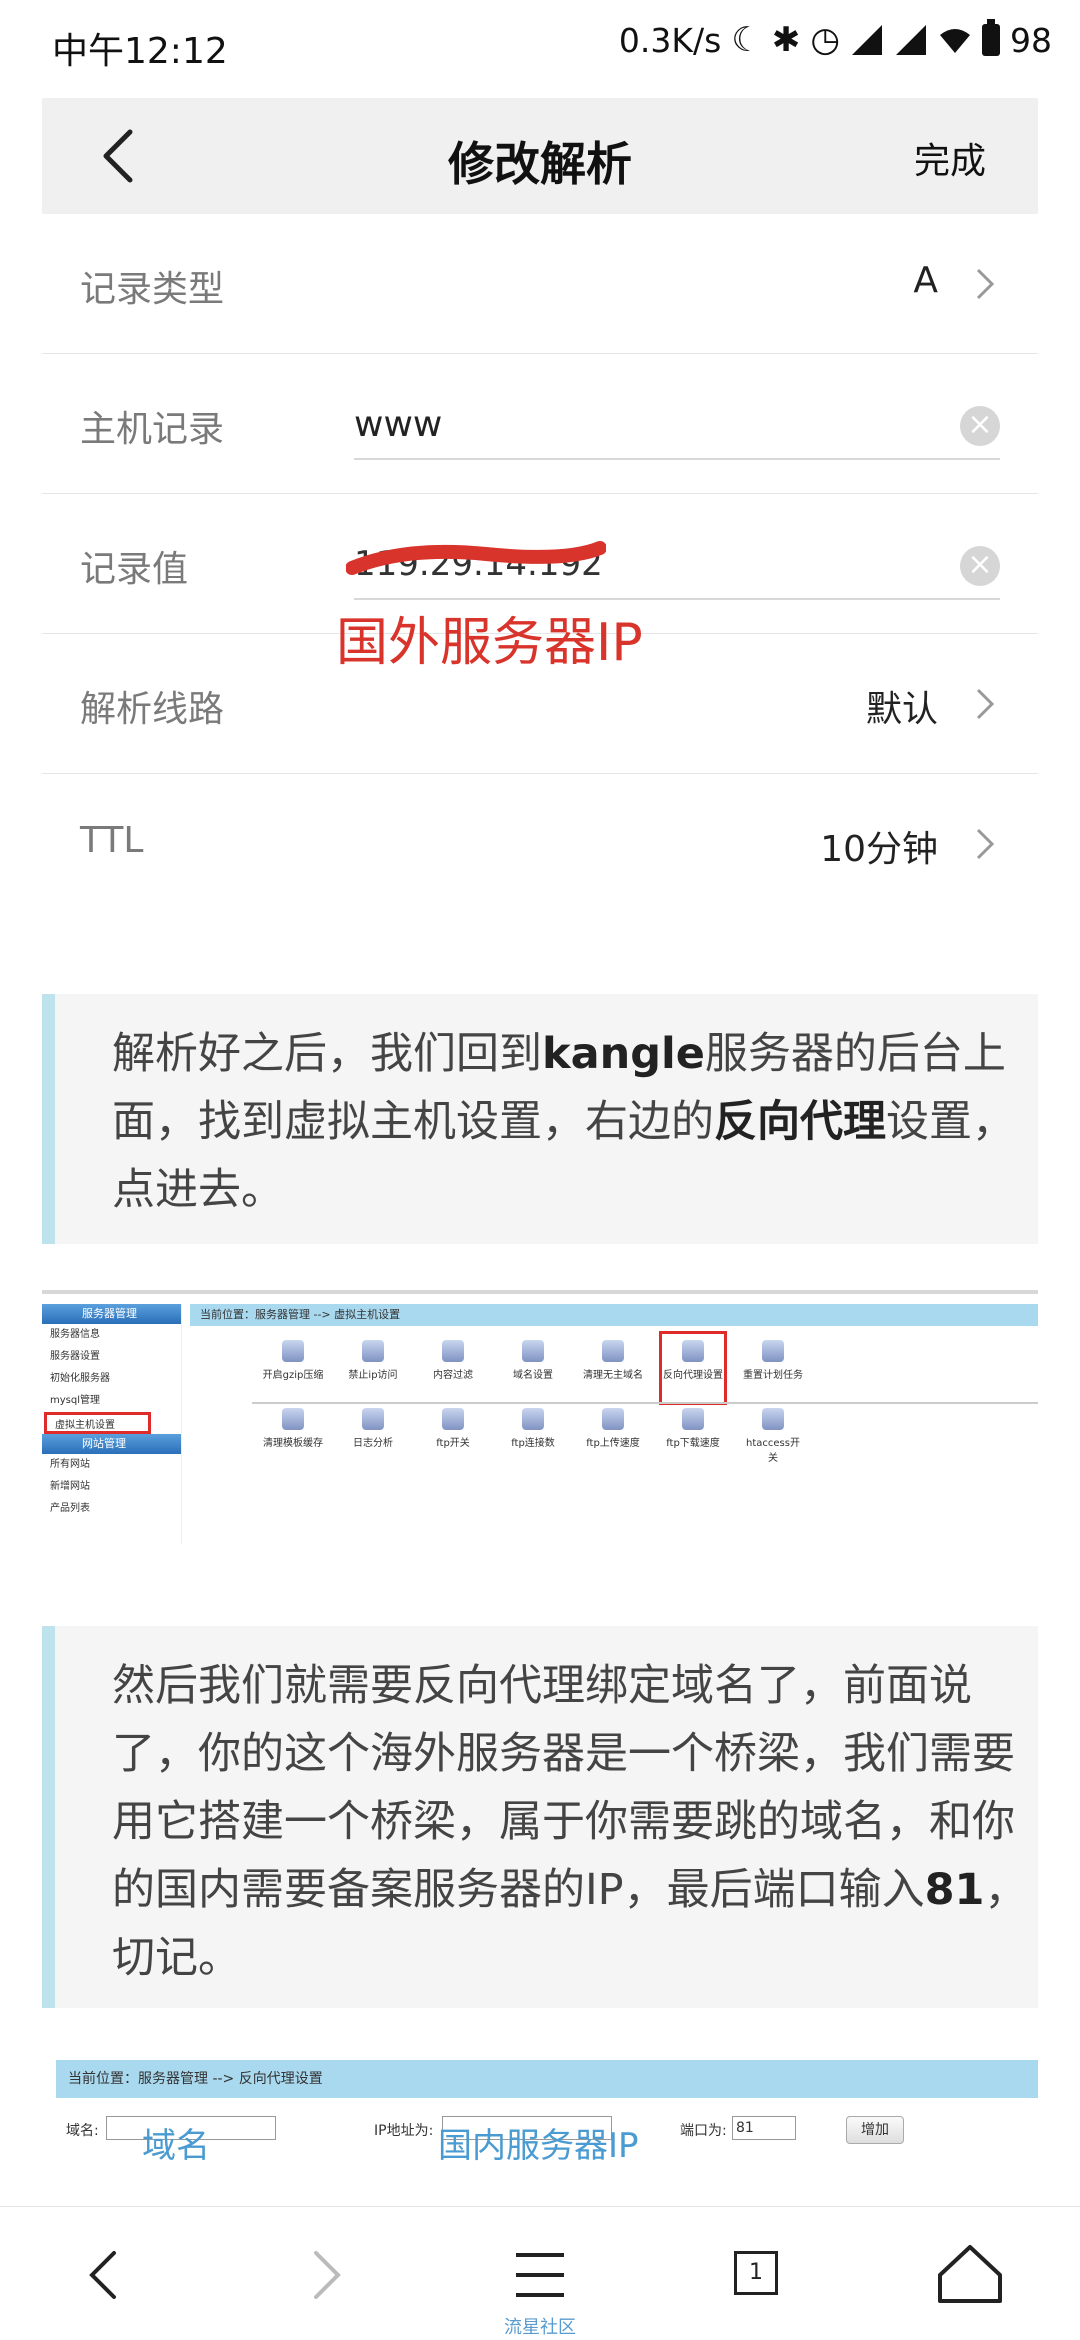 Image resolution: width=1080 pixels, height=2340 pixels. What do you see at coordinates (327, 1054) in the screenshot?
I see `quote1-text-1: 解析好之后，我们回到` at bounding box center [327, 1054].